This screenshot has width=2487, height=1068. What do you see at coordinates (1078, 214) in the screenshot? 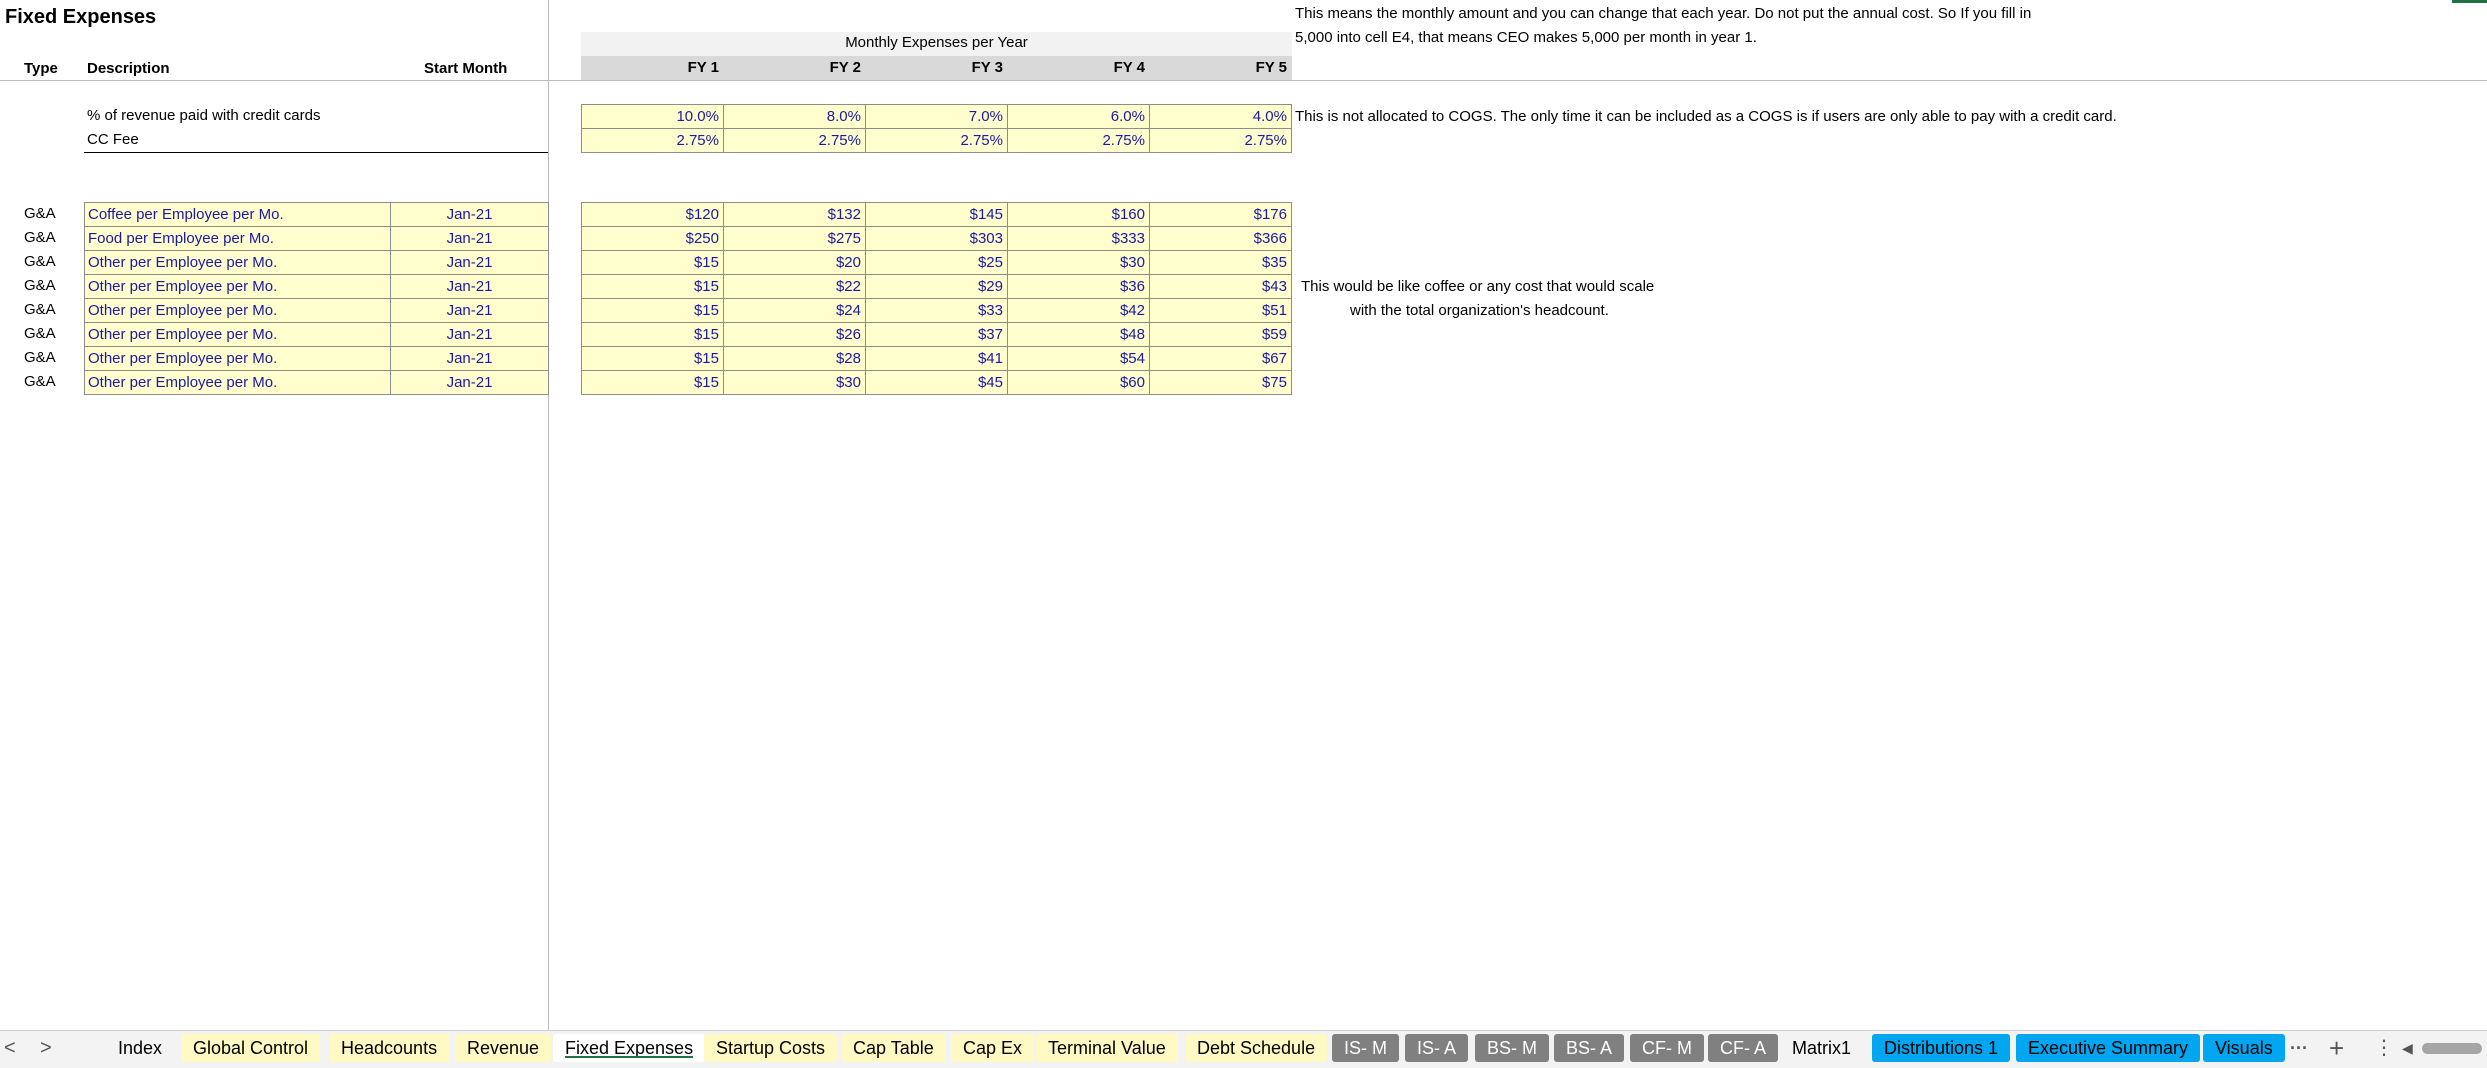
I see `row-fy4: $160` at bounding box center [1078, 214].